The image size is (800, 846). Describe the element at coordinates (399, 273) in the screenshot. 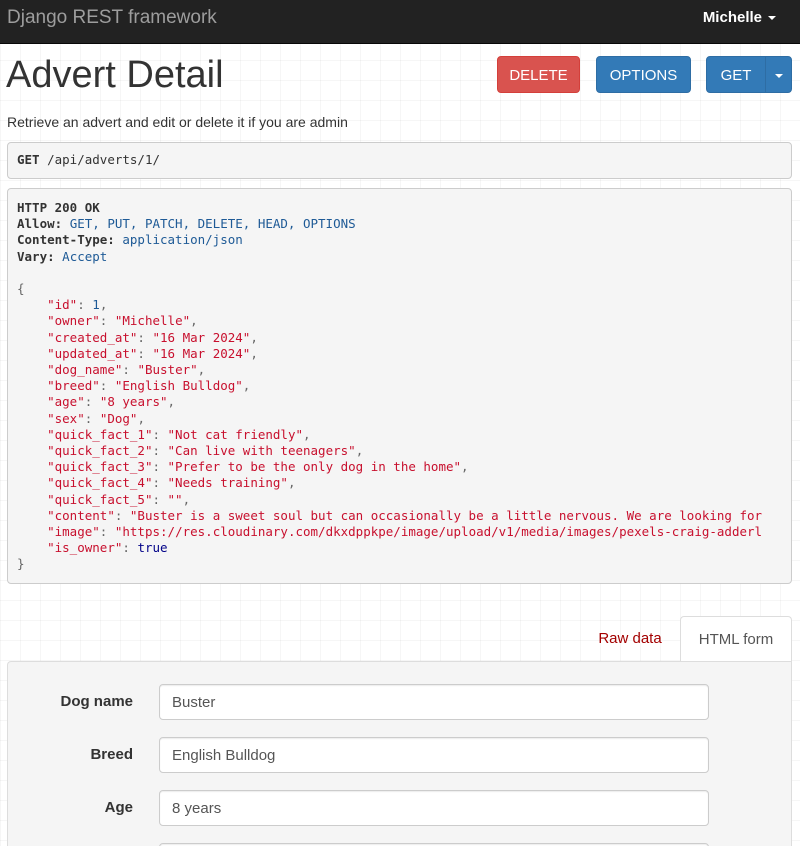

I see `response-line` at that location.